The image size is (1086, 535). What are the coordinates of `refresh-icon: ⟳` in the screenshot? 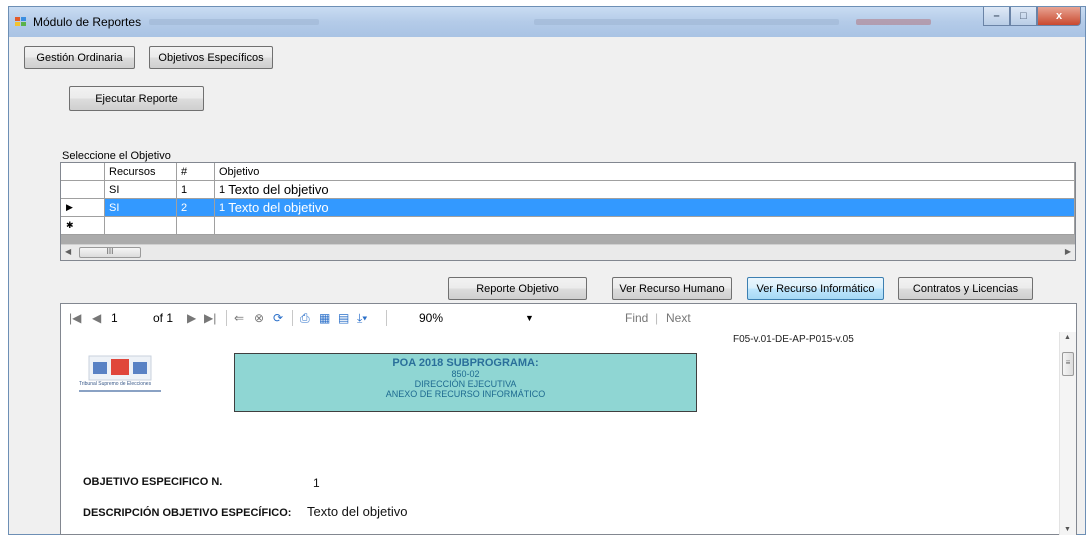 It's located at (278, 318).